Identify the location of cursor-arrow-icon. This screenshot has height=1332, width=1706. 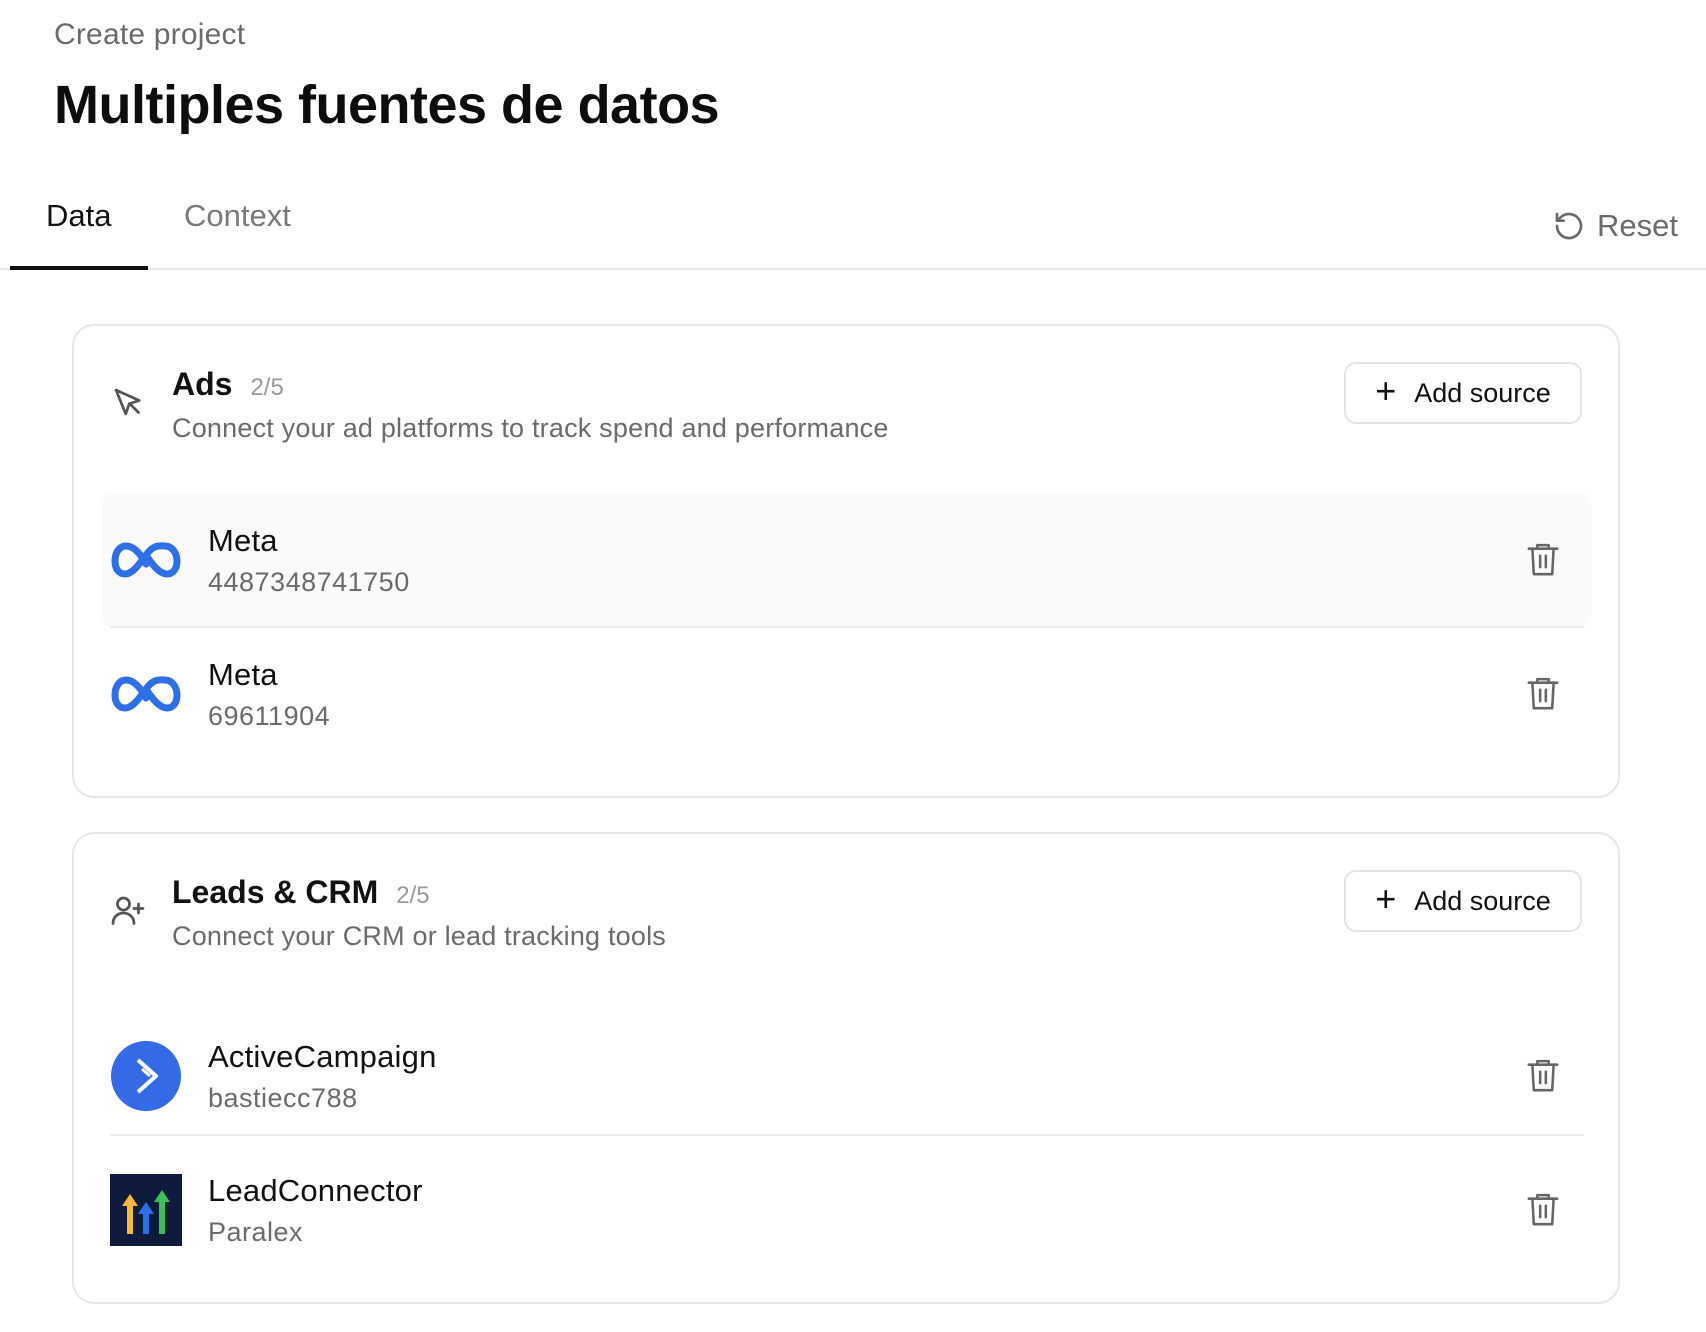
(127, 402).